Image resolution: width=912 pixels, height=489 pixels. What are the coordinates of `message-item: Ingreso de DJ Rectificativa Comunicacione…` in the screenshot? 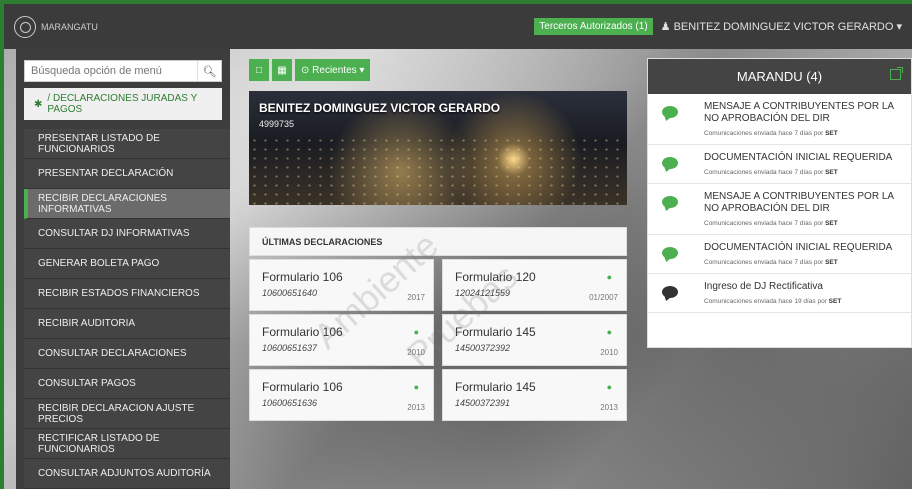 It's located at (779, 293).